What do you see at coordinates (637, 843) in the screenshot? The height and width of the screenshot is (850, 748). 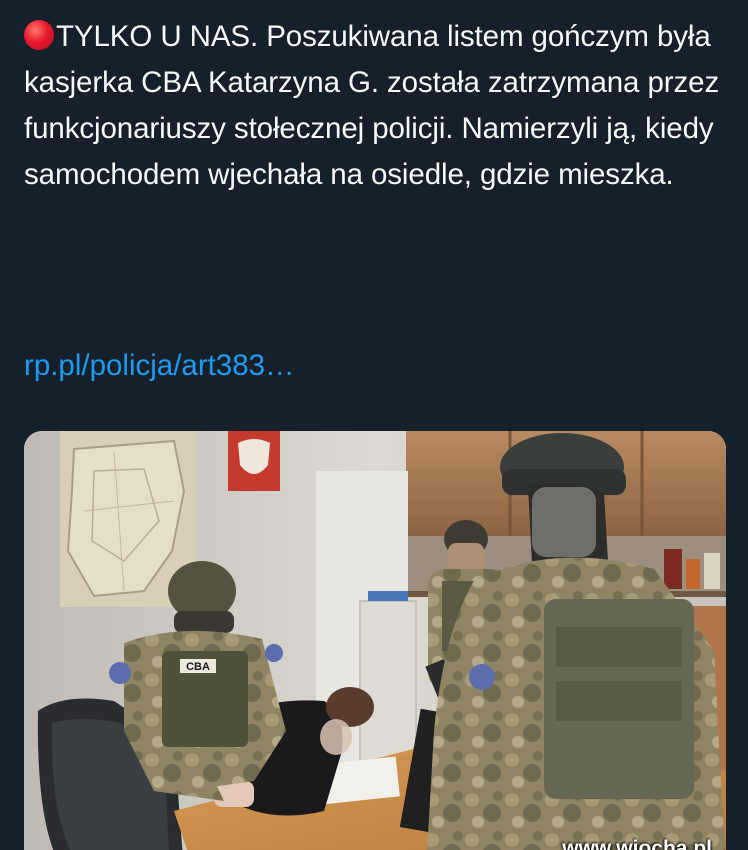 I see `watermark: www.wiocha.pl` at bounding box center [637, 843].